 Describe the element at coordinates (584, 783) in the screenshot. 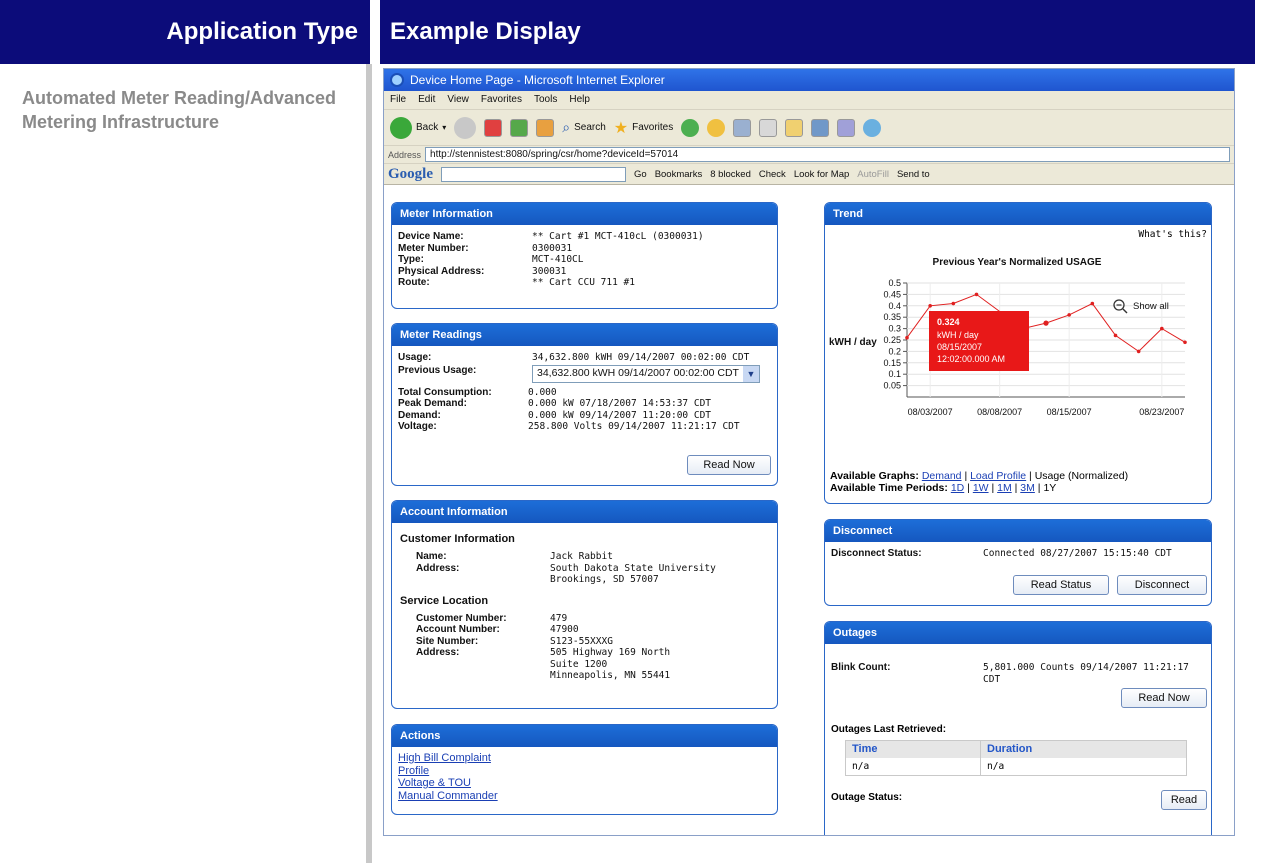

I see `action-link-voltage-tou: Voltage & TOU` at that location.